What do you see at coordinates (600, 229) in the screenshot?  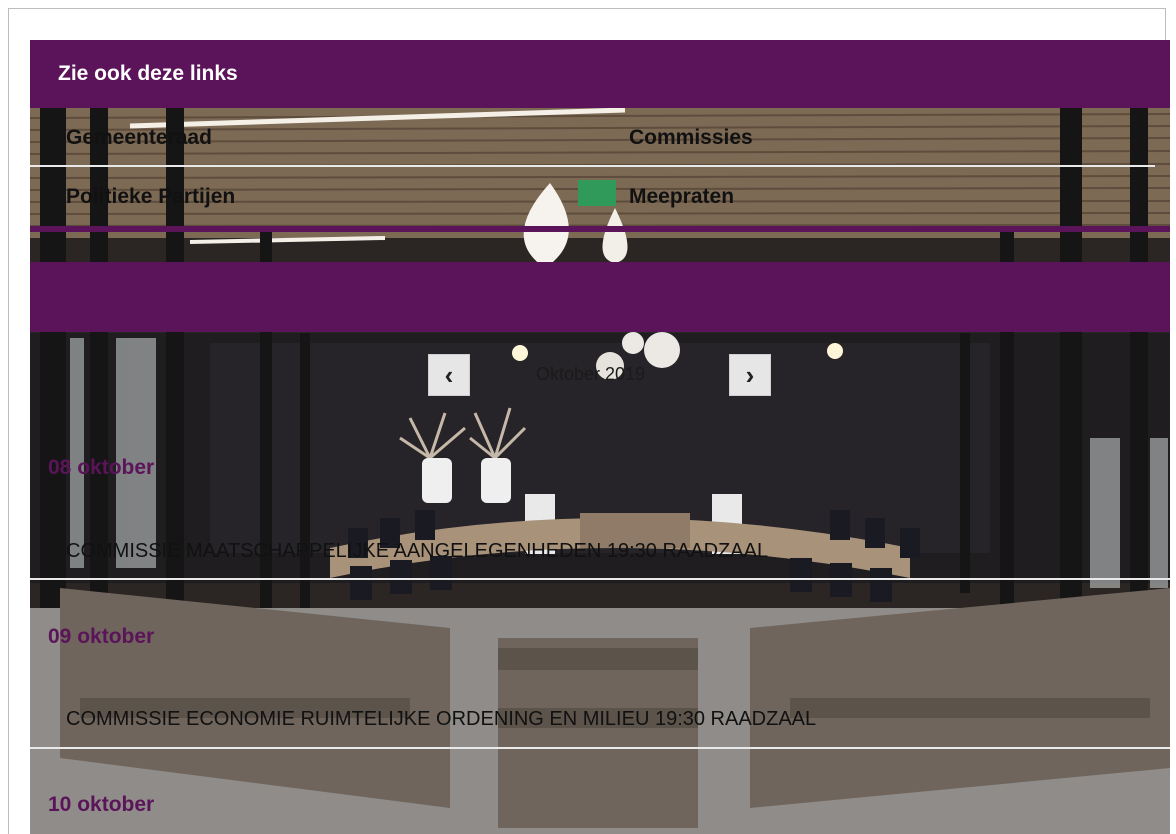 I see `links-bottom-divider` at bounding box center [600, 229].